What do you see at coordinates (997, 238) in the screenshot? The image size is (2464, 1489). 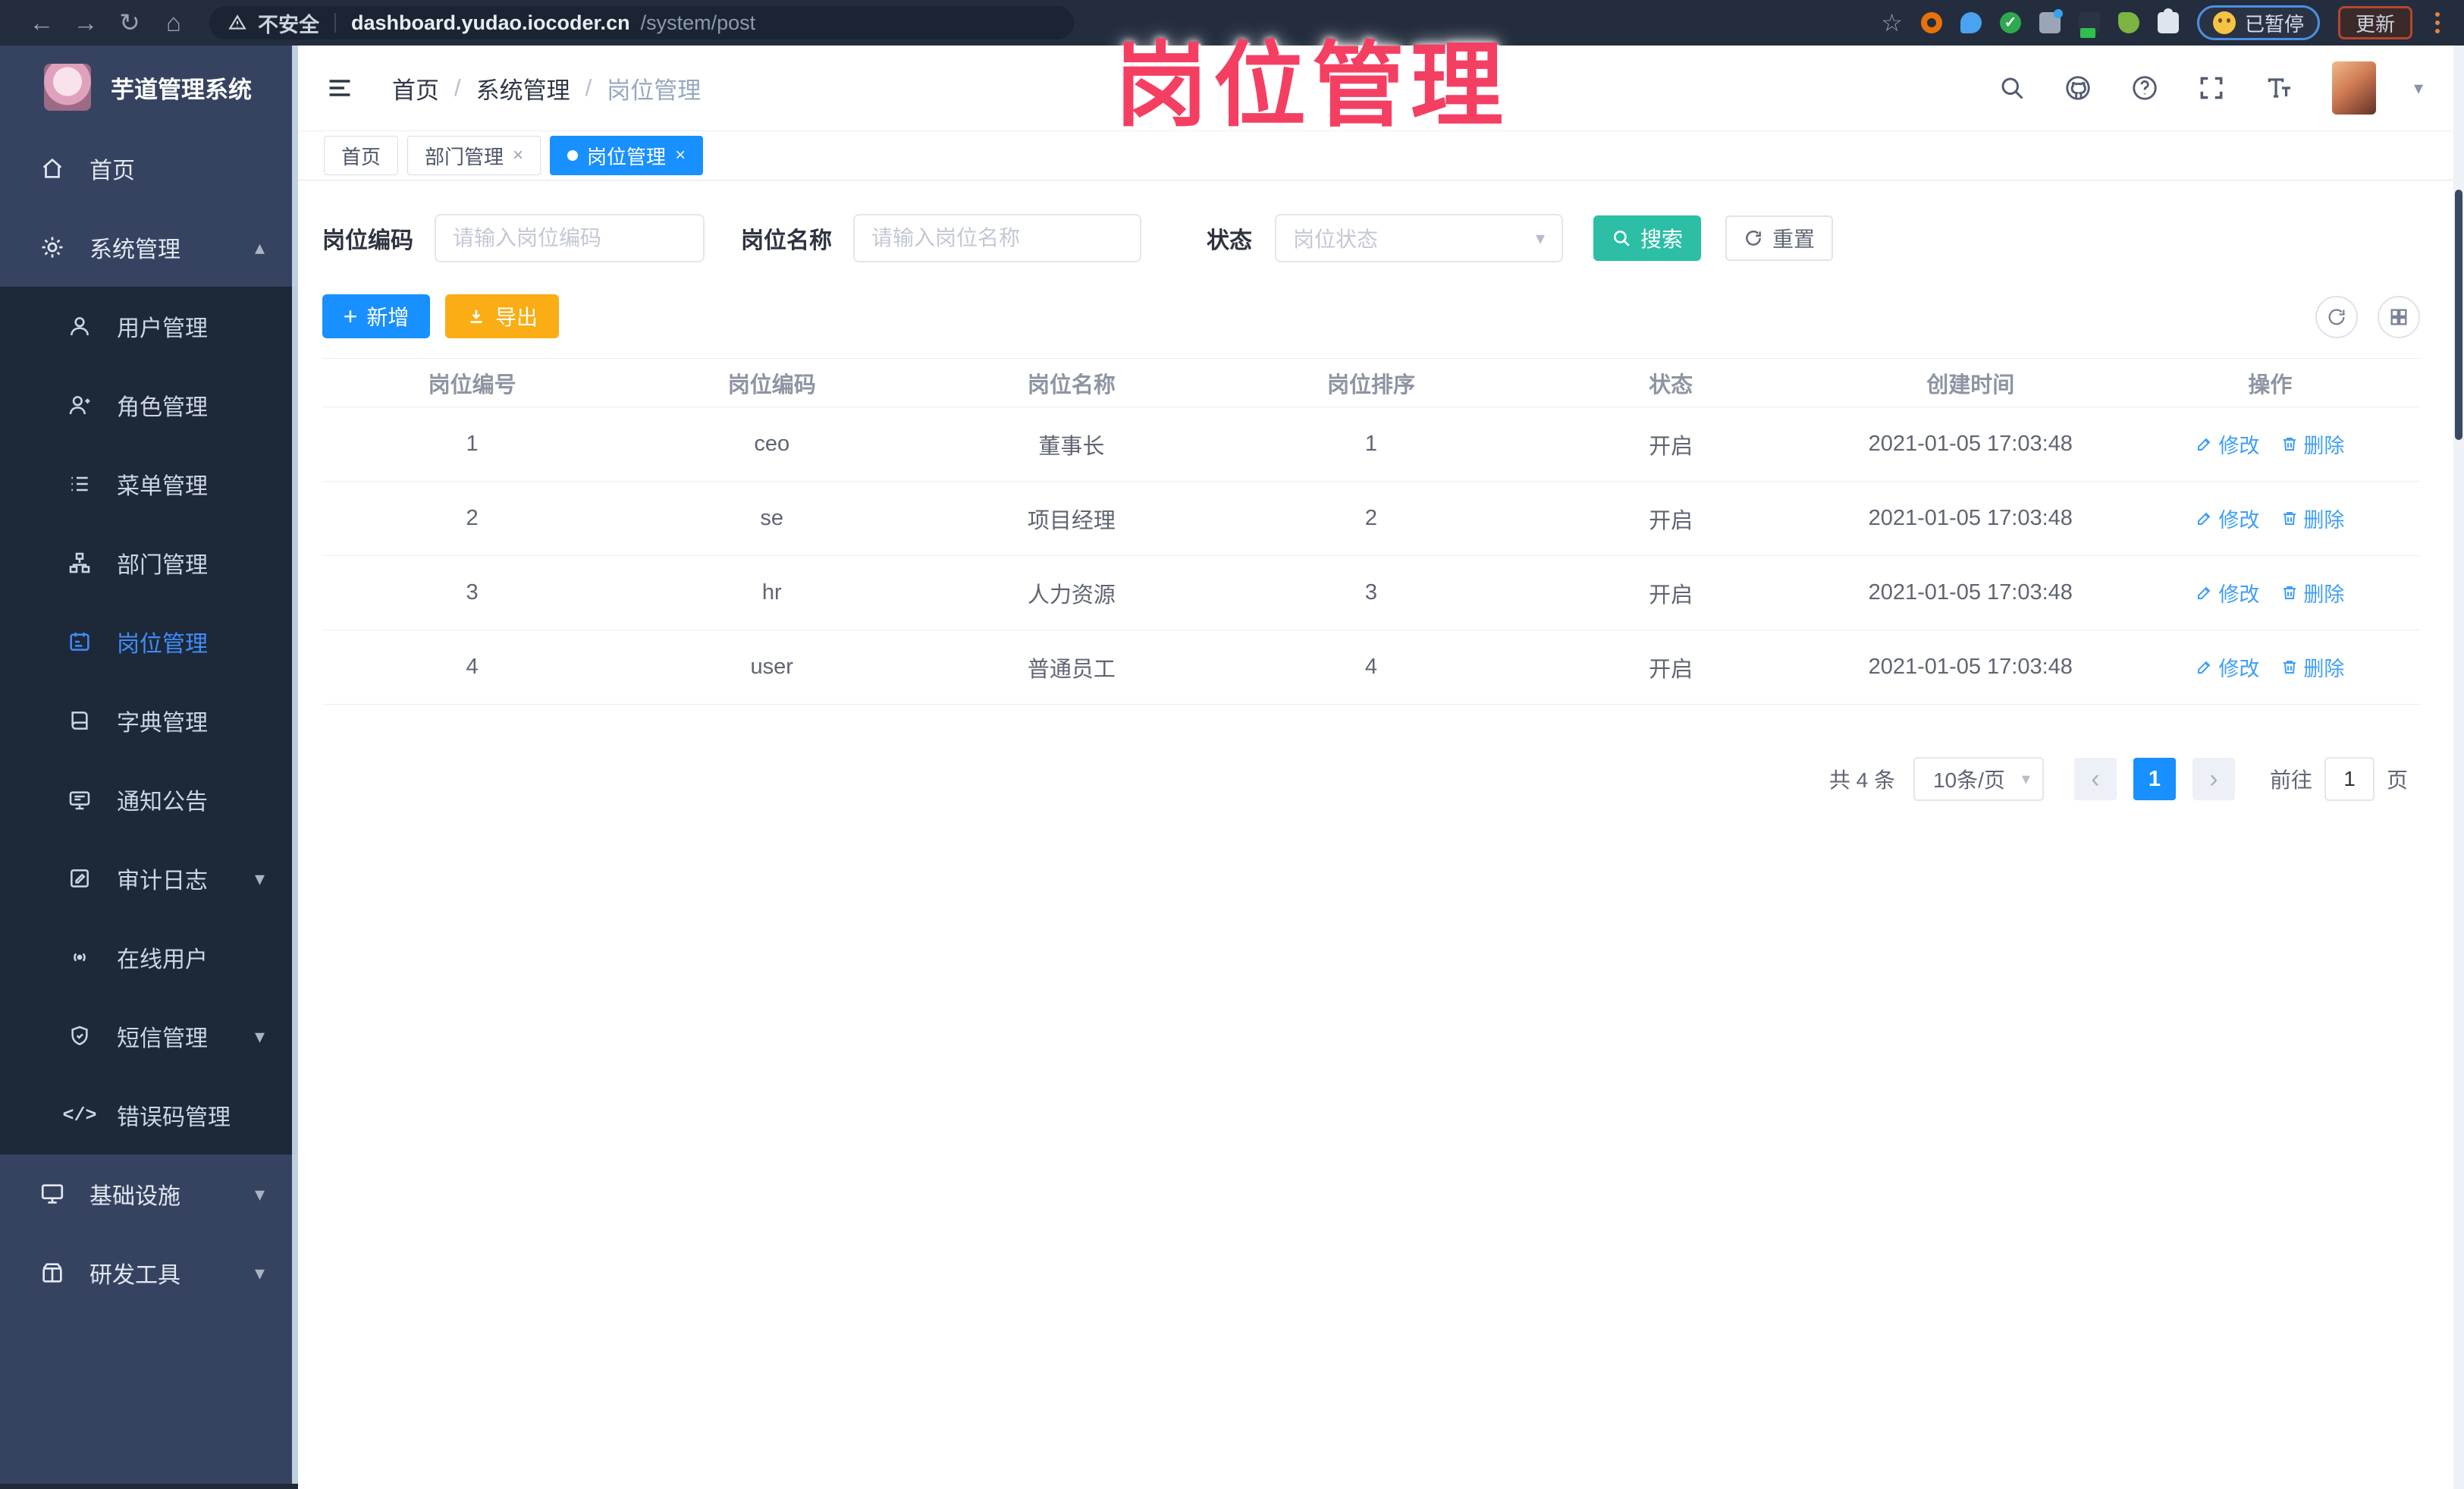 I see `post-name-input` at bounding box center [997, 238].